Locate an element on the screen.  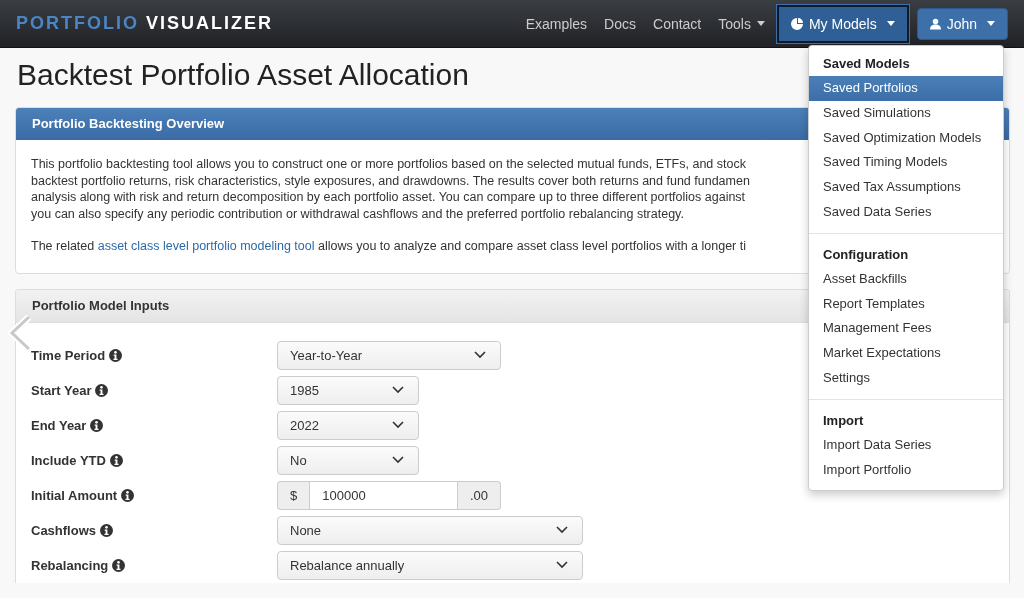
page-title: Backtest Portfolio Asset Allocation is located at coordinates (243, 75).